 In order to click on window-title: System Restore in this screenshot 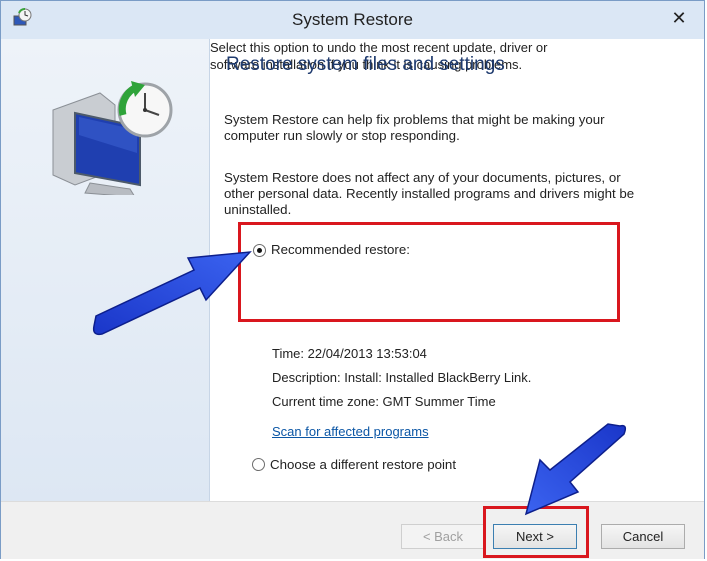, I will do `click(352, 19)`.